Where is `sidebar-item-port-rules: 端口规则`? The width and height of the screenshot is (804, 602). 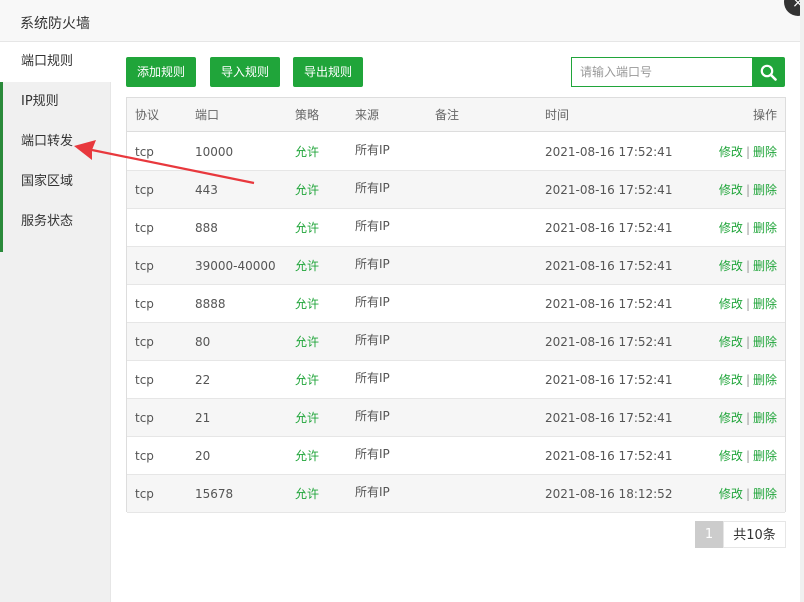
sidebar-item-port-rules: 端口规则 is located at coordinates (56, 62).